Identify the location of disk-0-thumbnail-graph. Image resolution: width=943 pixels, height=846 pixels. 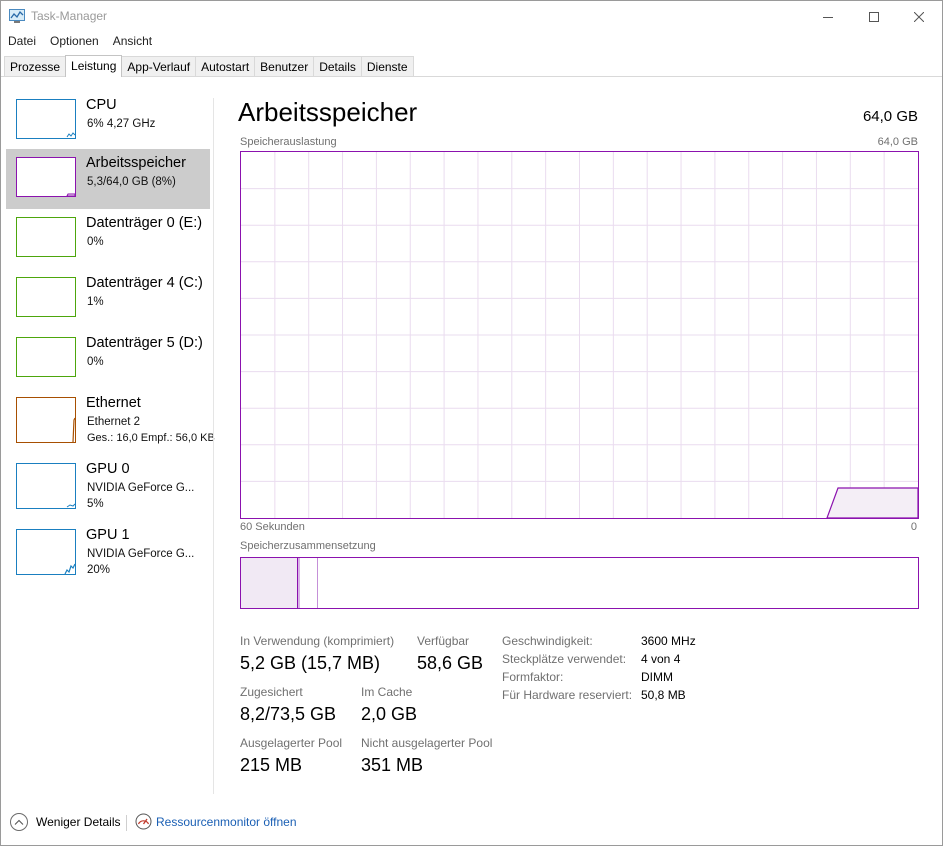
(46, 237).